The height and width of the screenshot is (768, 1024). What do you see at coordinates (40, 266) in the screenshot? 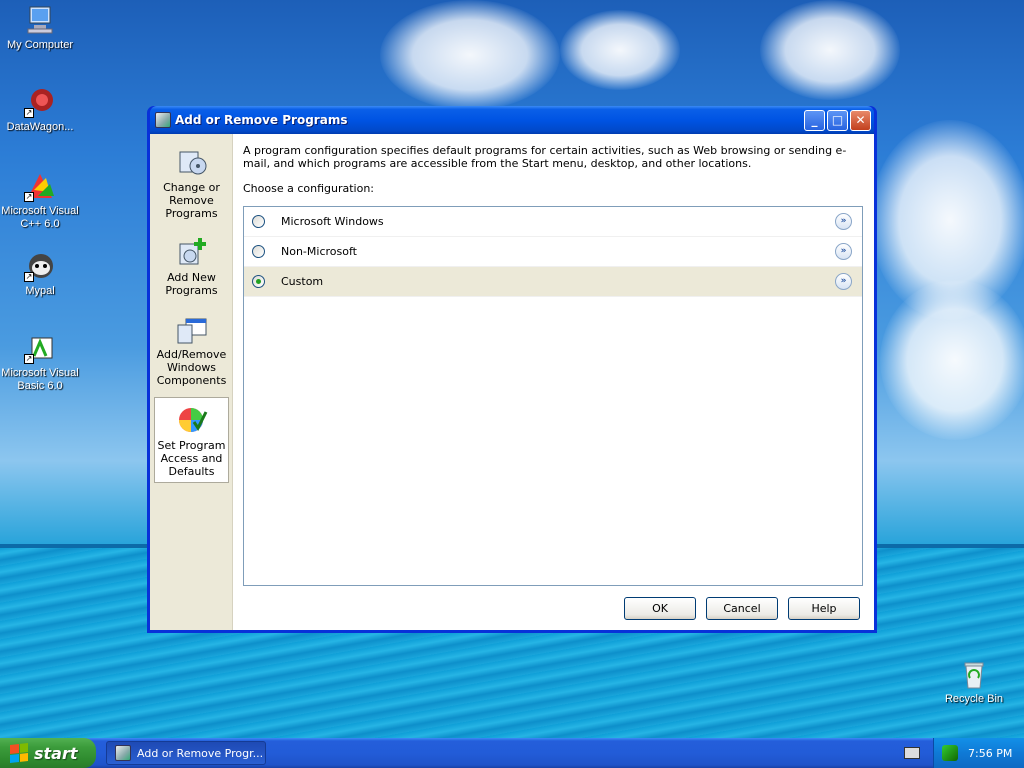
I see `mypal-icon: ↗` at bounding box center [40, 266].